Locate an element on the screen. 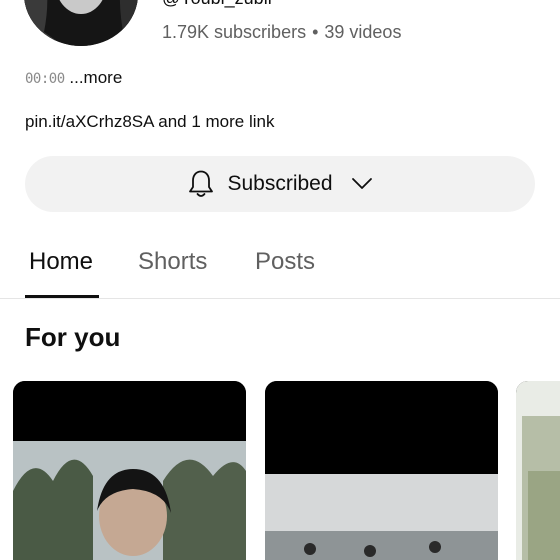 This screenshot has width=560, height=560. tab-posts: Posts is located at coordinates (285, 262).